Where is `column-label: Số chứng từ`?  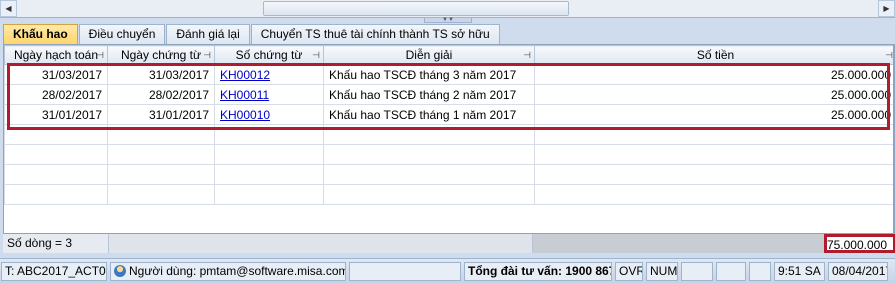 column-label: Số chứng từ is located at coordinates (269, 55).